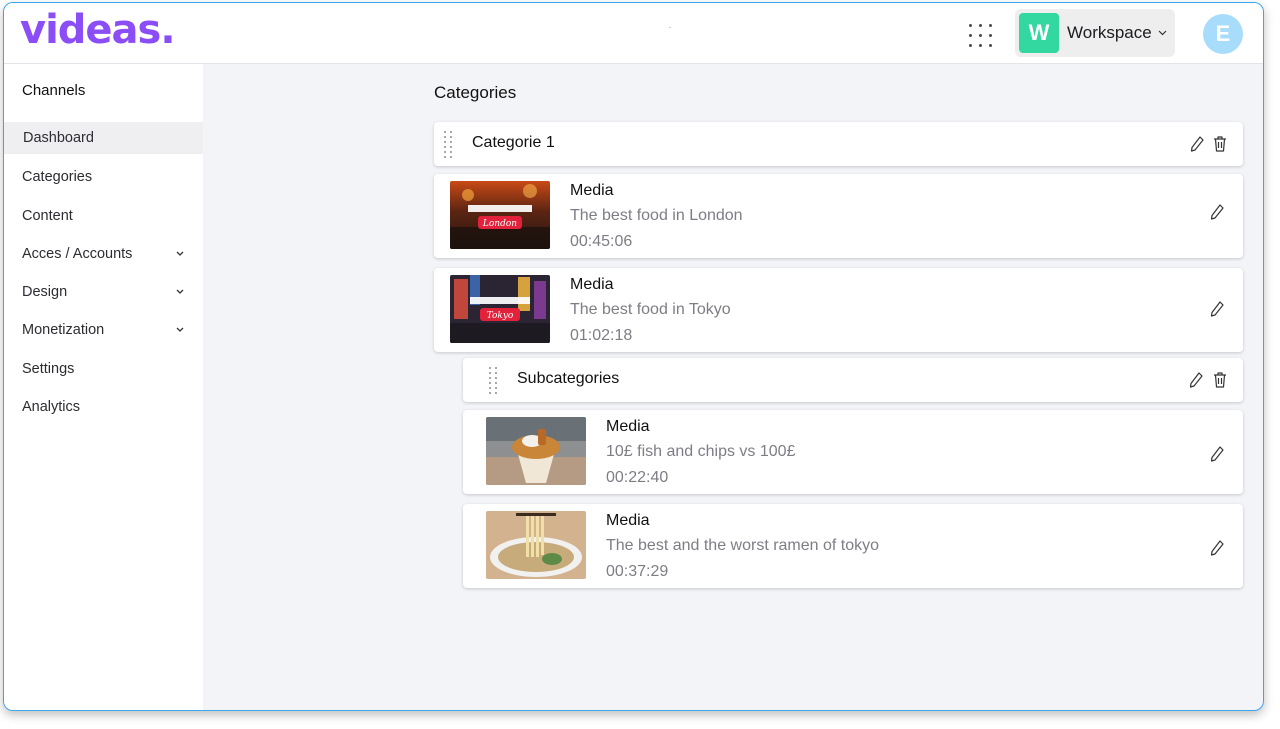 Image resolution: width=1280 pixels, height=729 pixels. What do you see at coordinates (103, 369) in the screenshot?
I see `sidebar-item-settings: Settings` at bounding box center [103, 369].